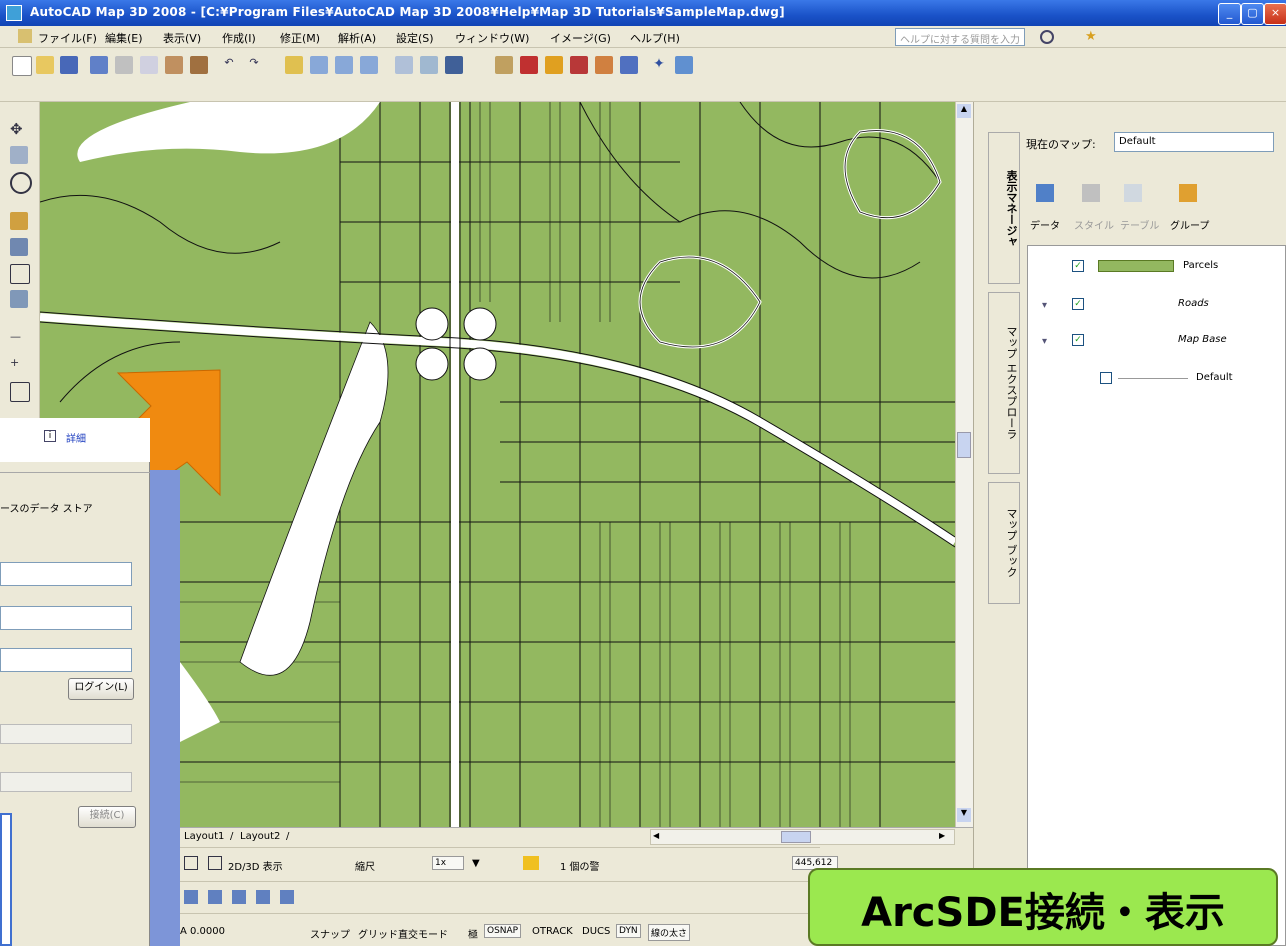 The height and width of the screenshot is (946, 1286). I want to click on password-field, so click(66, 660).